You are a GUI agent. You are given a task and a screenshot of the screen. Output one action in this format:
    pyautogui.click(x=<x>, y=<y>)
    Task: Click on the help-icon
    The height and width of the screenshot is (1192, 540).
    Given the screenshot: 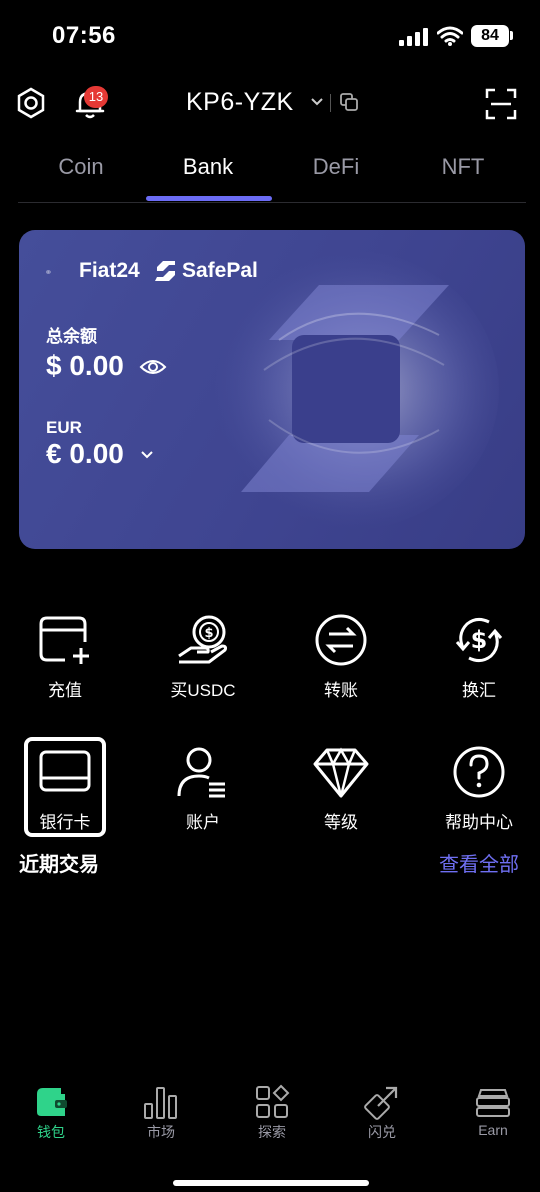 What is the action you would take?
    pyautogui.click(x=479, y=772)
    